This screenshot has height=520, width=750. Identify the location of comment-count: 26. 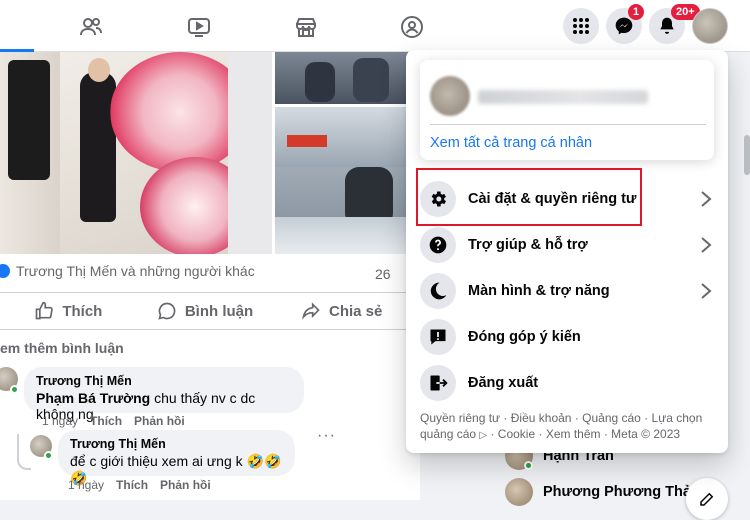
(383, 274).